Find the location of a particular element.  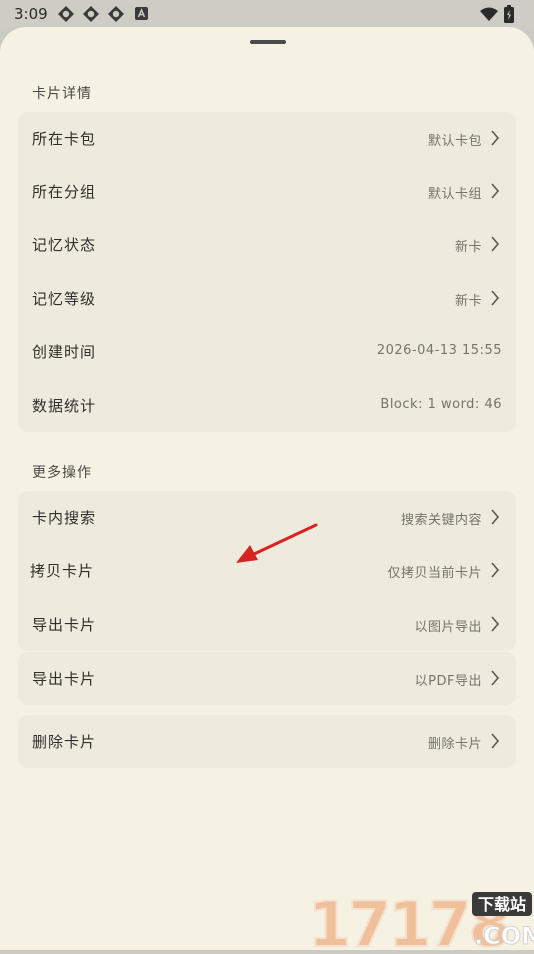

status-right is located at coordinates (500, 14).